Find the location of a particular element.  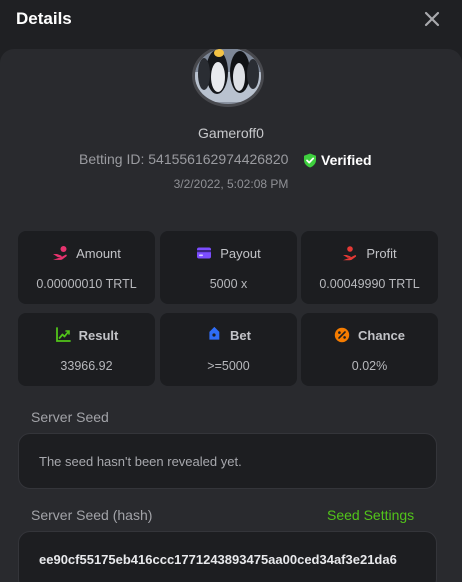

betting-id: Betting ID: 541556162974426820 is located at coordinates (184, 159).